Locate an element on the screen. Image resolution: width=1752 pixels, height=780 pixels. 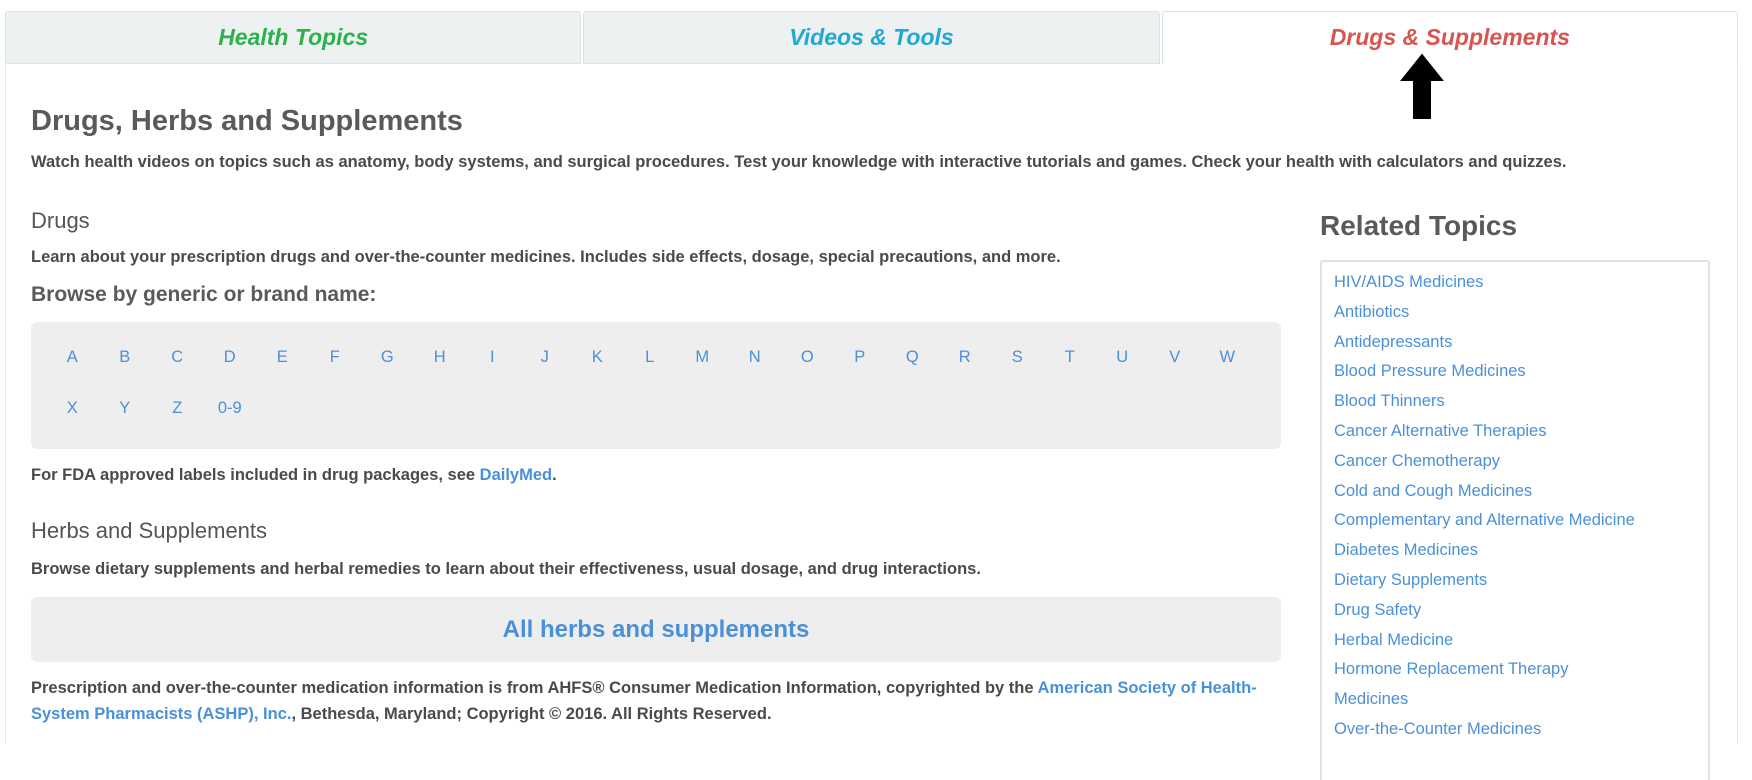
related-topic-link: Antibiotics is located at coordinates (1521, 313).